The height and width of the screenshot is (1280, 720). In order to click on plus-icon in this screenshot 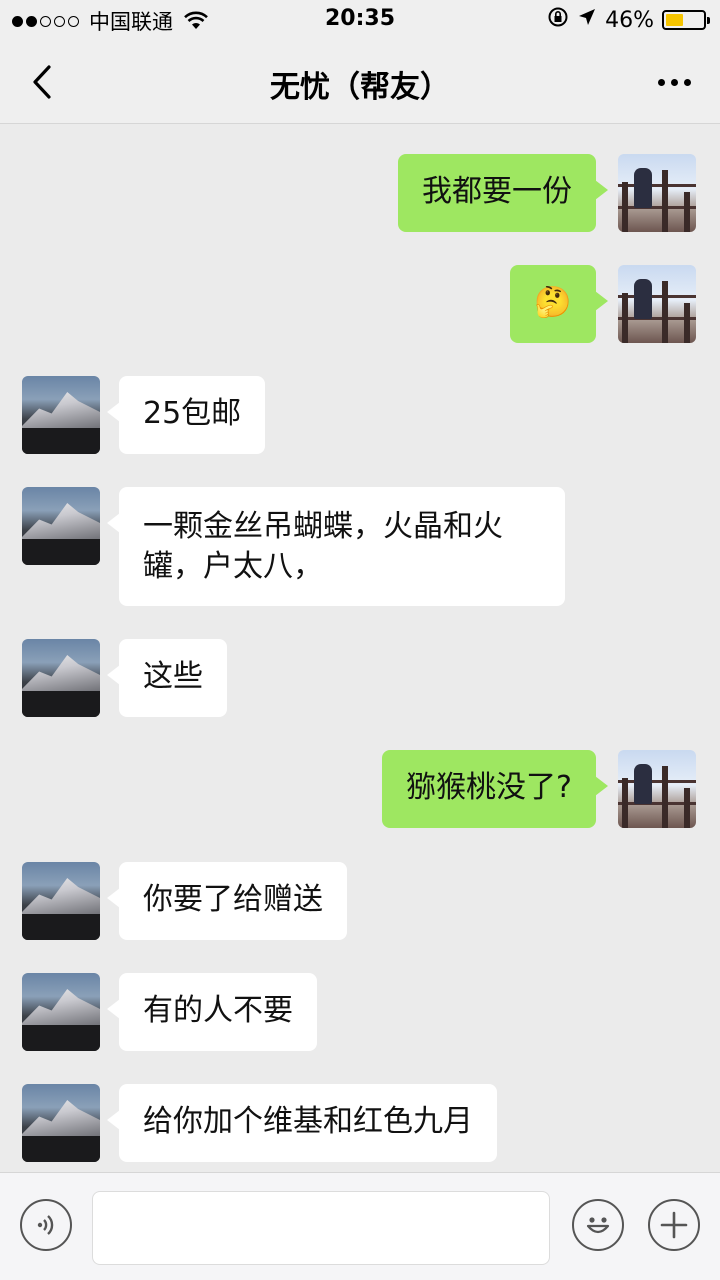, I will do `click(674, 1225)`.